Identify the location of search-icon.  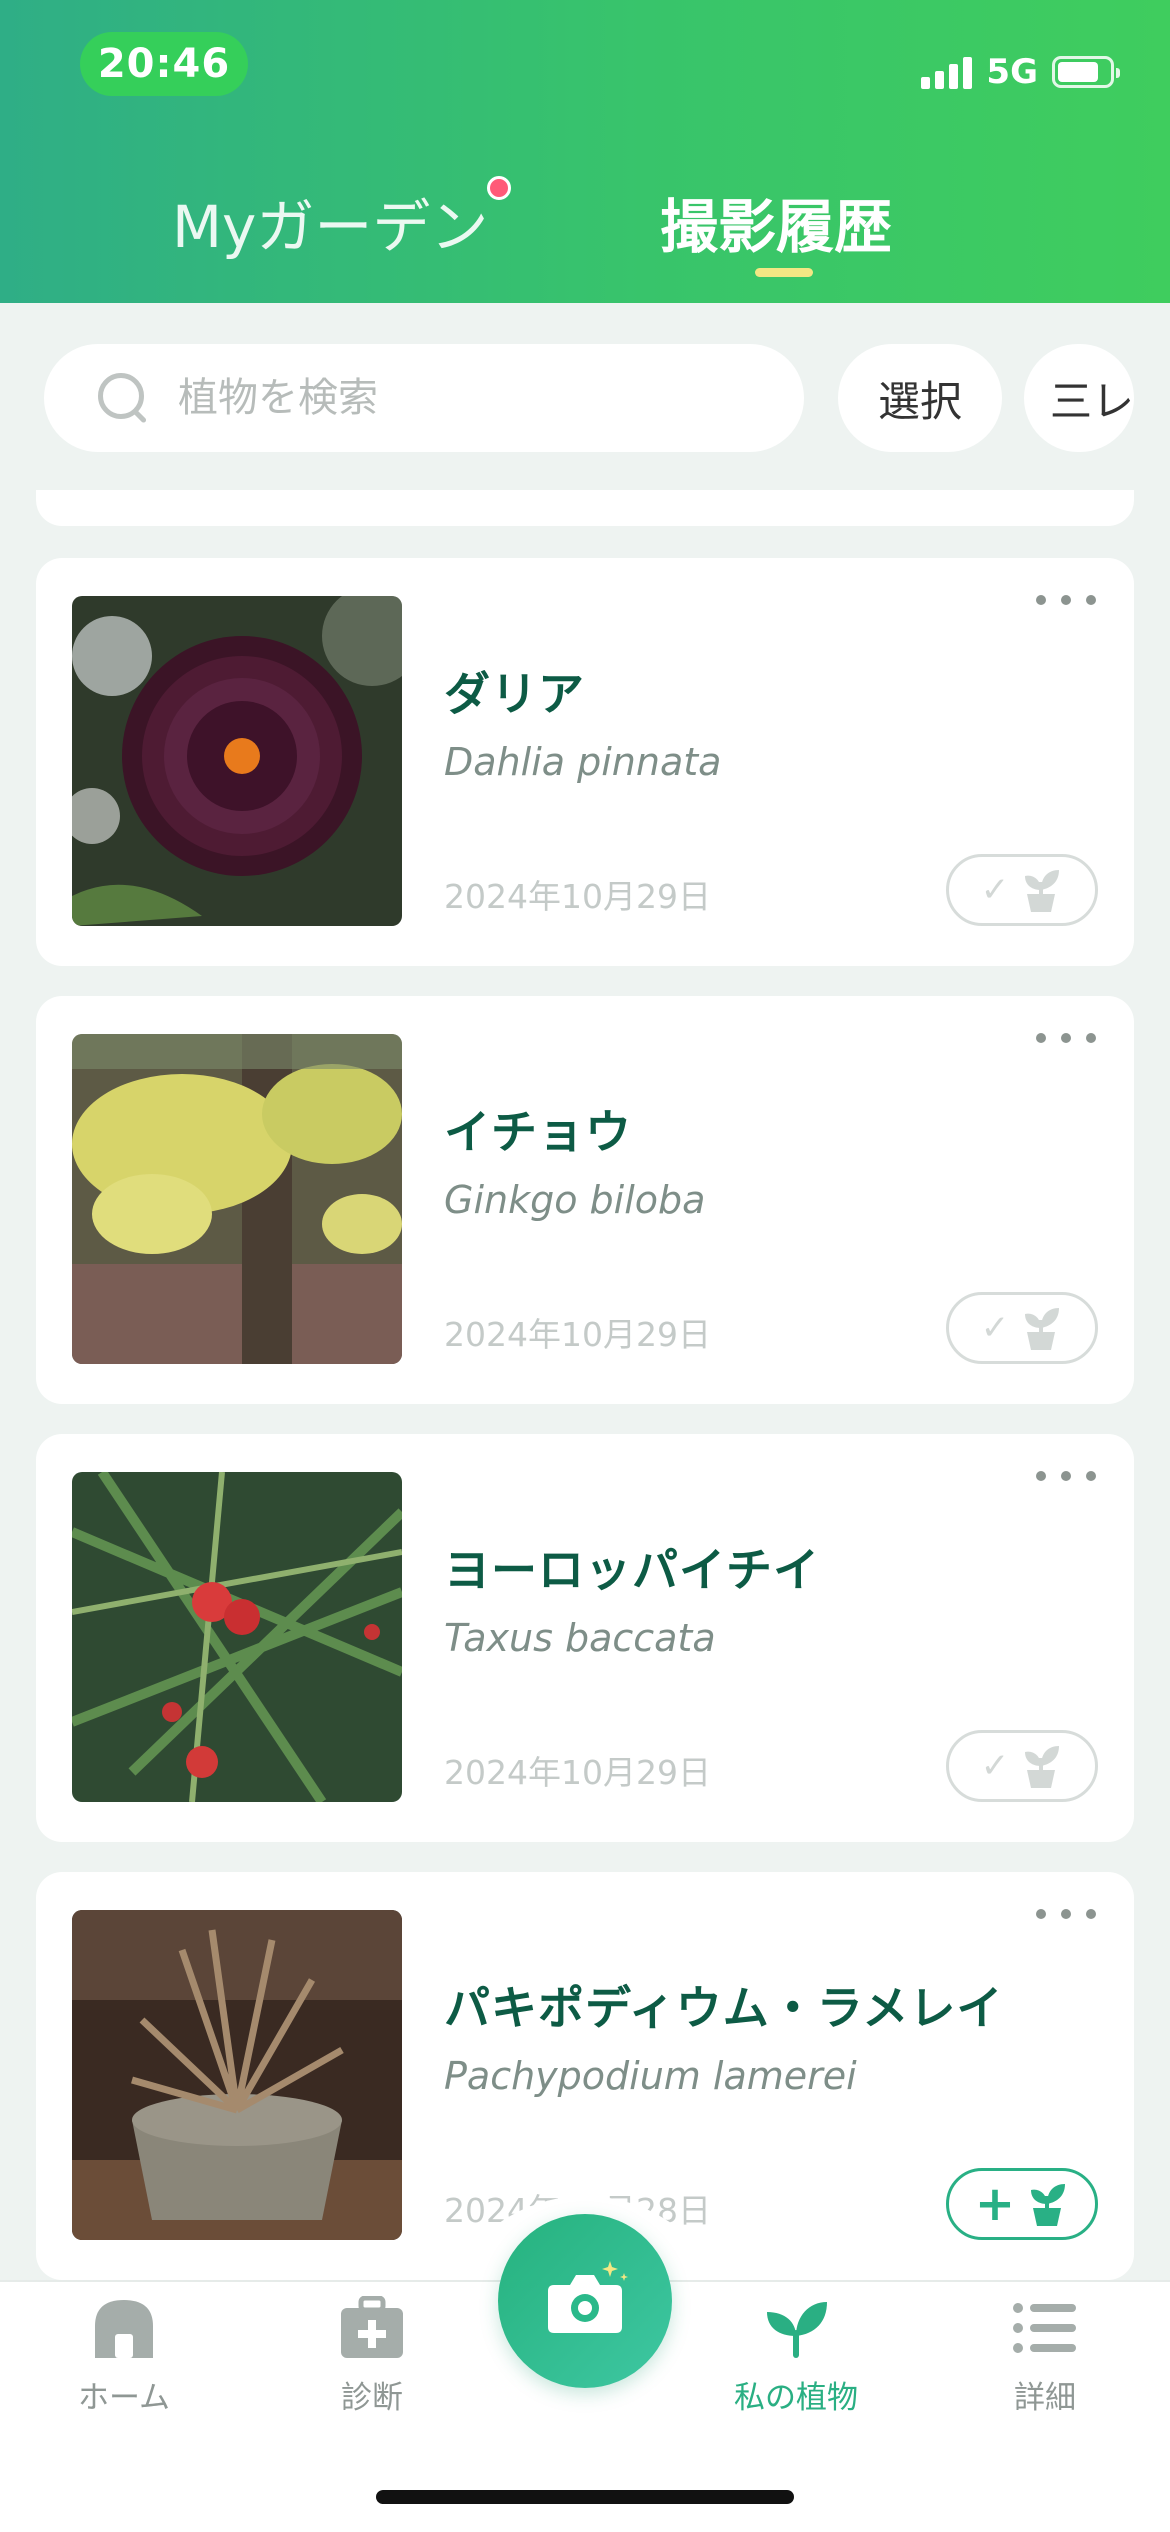
(123, 398).